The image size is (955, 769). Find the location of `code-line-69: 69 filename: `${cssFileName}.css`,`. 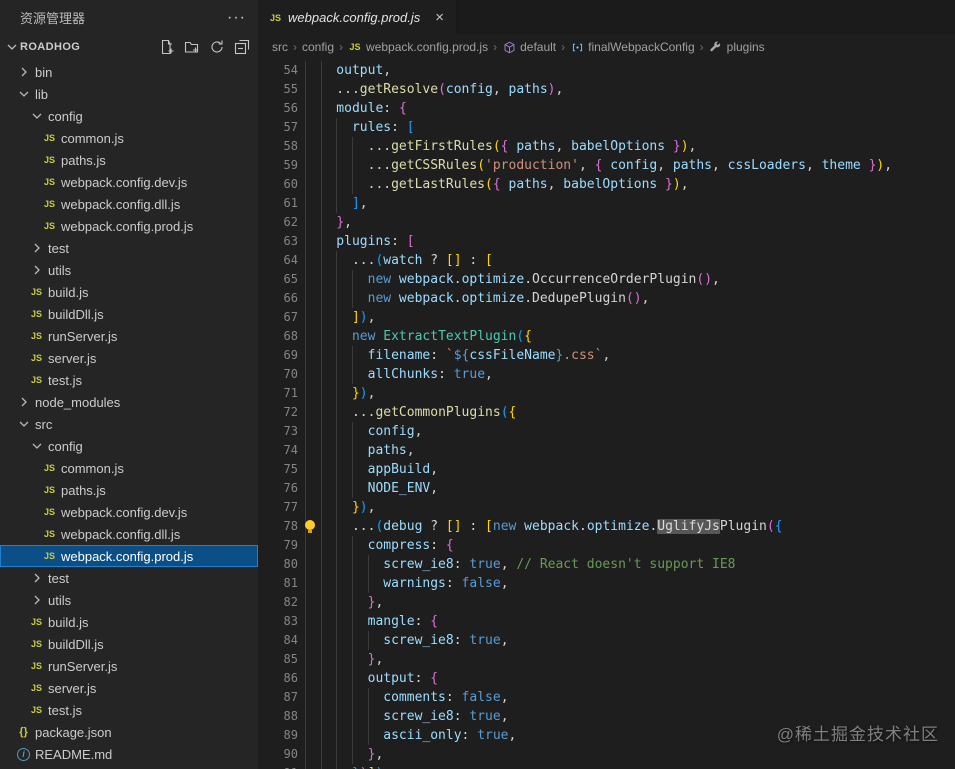

code-line-69: 69 filename: `${cssFileName}.css`, is located at coordinates (606, 355).